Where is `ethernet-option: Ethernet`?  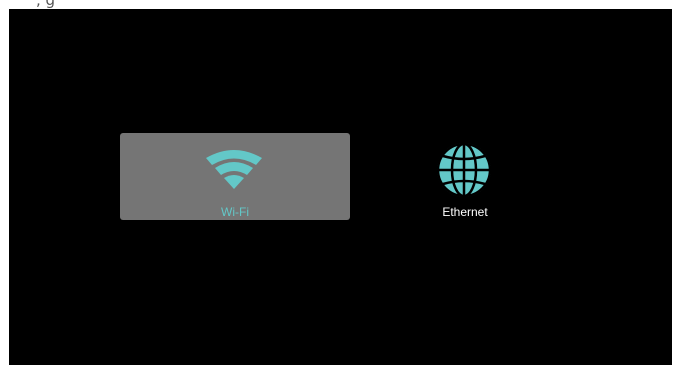
ethernet-option: Ethernet is located at coordinates (465, 176).